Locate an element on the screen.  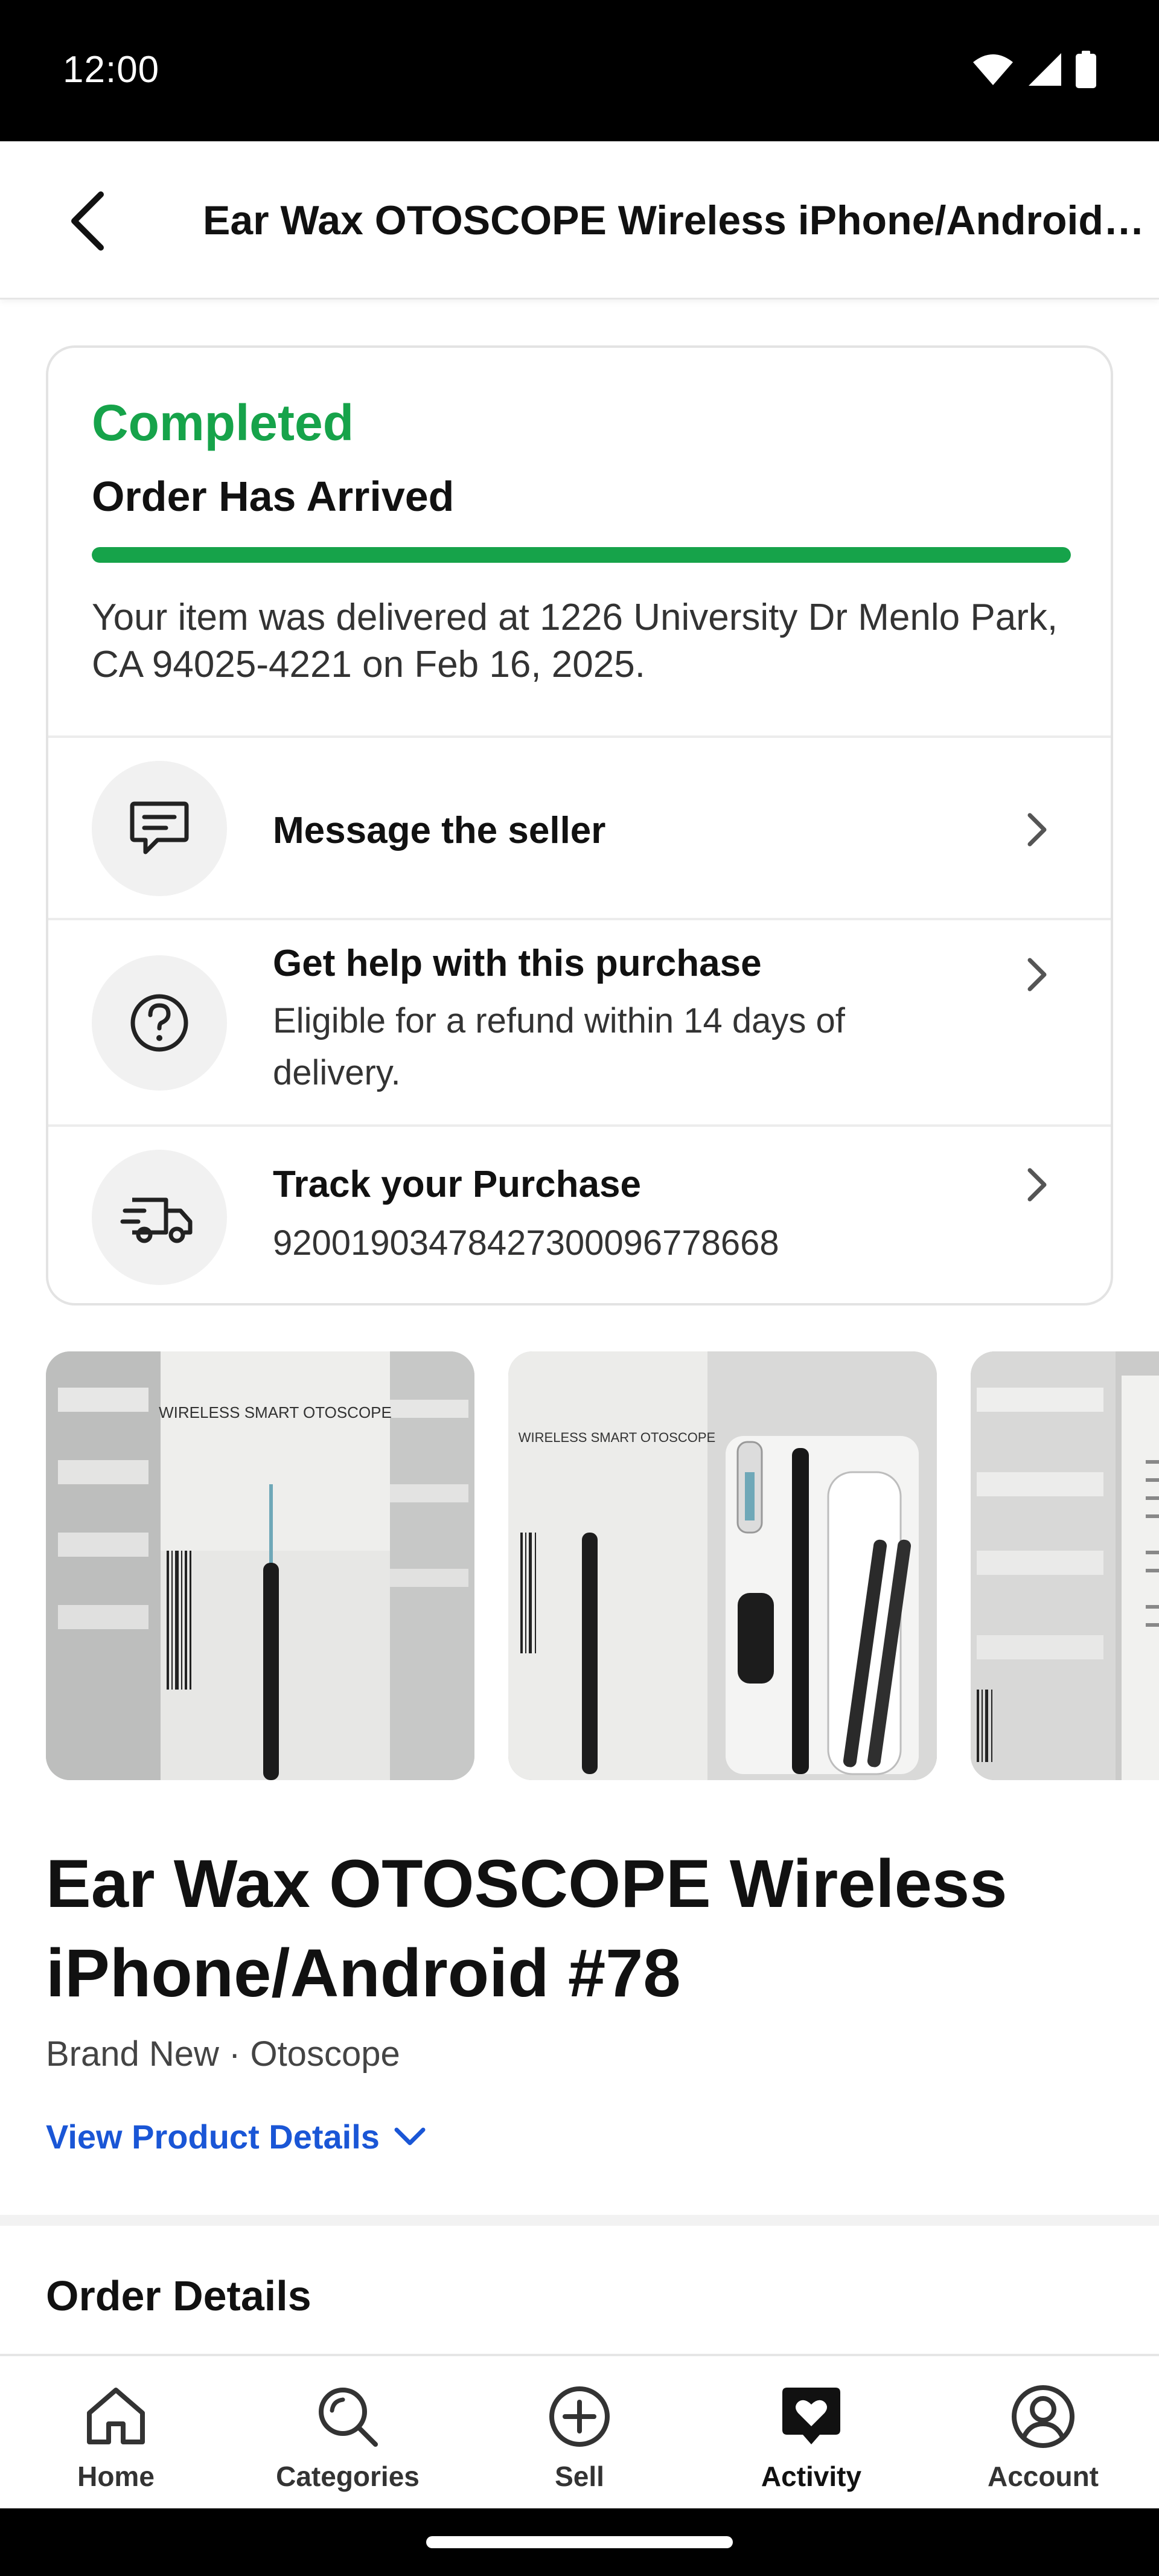
status-icons is located at coordinates (1034, 69).